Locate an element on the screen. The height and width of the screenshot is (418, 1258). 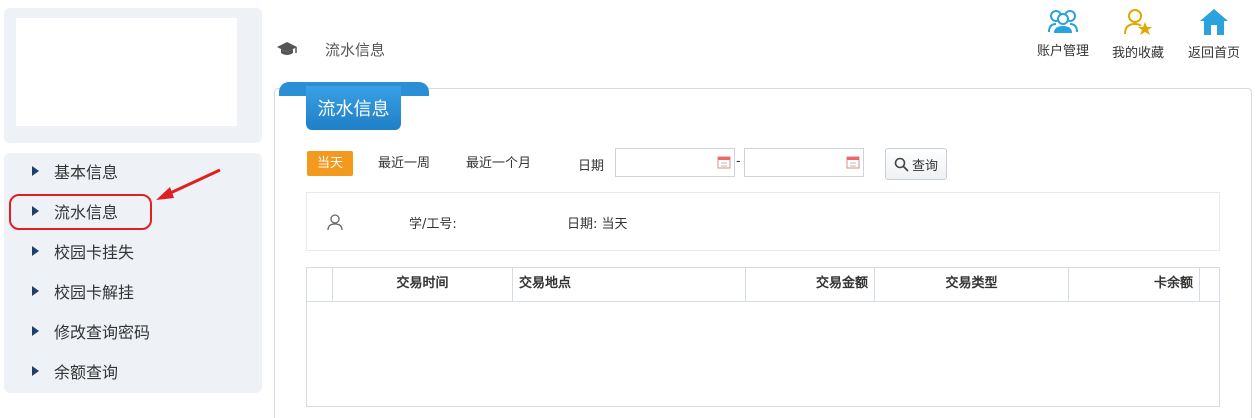
user-star-icon is located at coordinates (1138, 22).